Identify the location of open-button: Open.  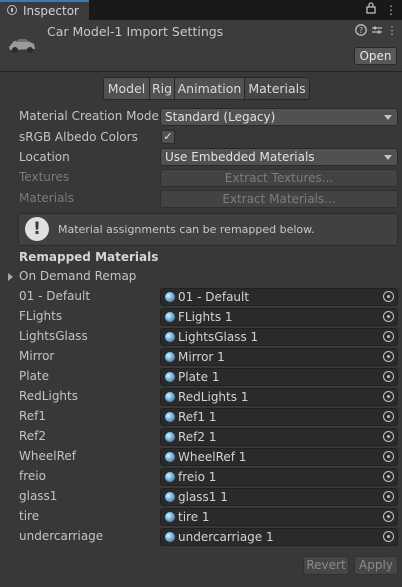
(375, 56).